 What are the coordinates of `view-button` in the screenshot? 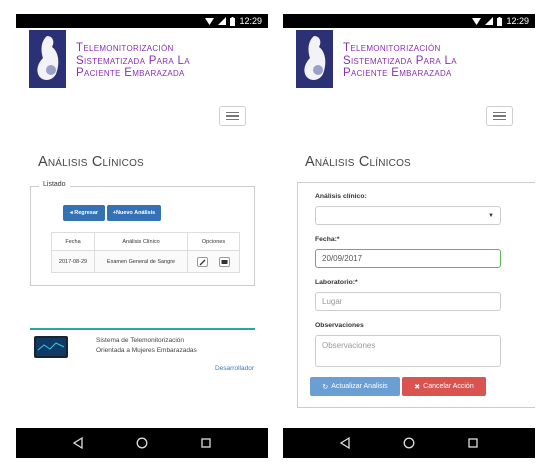 It's located at (225, 261).